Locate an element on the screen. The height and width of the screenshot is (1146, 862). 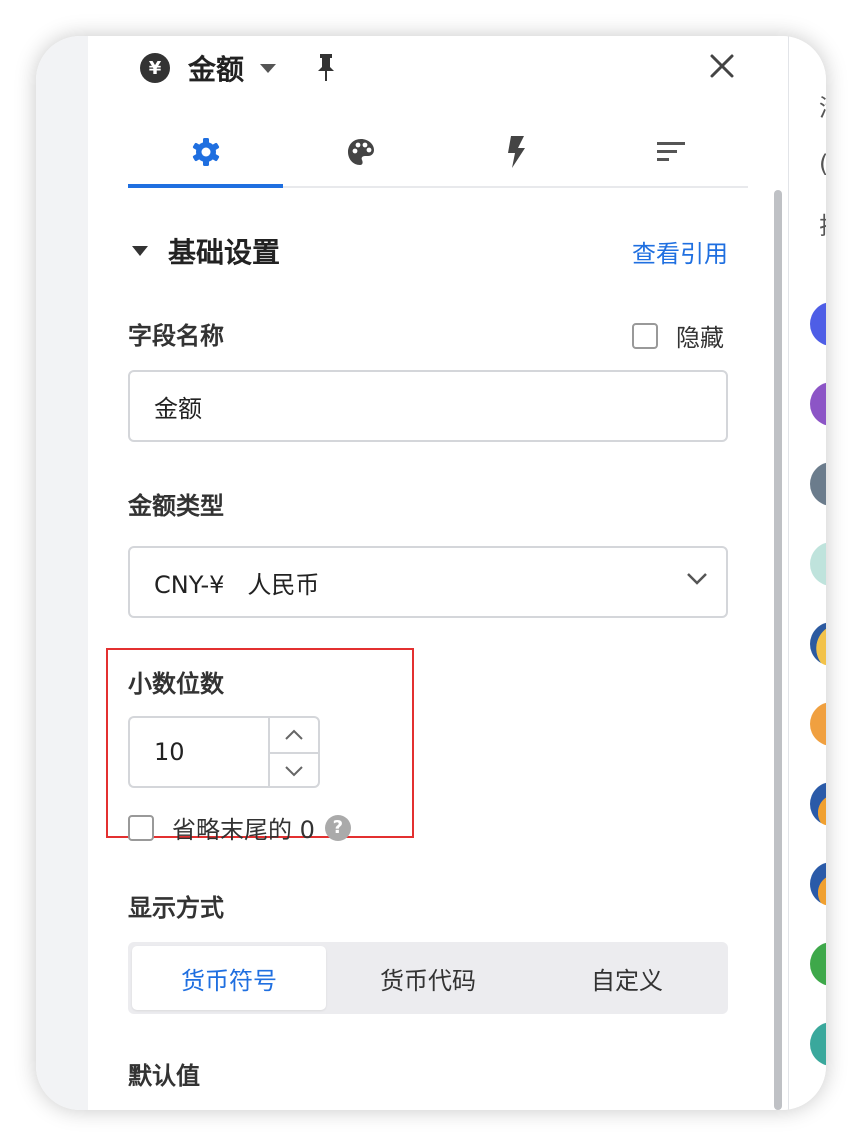
hide-label: 隐藏 is located at coordinates (700, 338).